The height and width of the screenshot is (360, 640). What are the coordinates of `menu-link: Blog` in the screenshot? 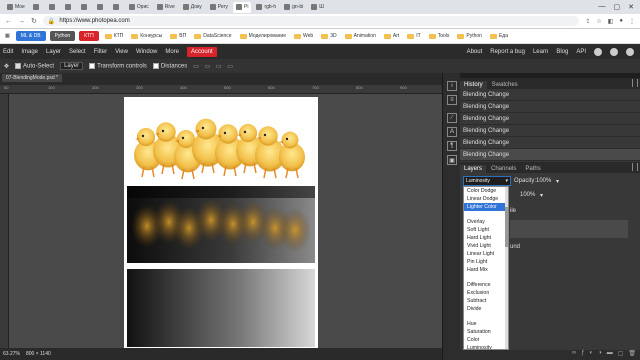 It's located at (562, 52).